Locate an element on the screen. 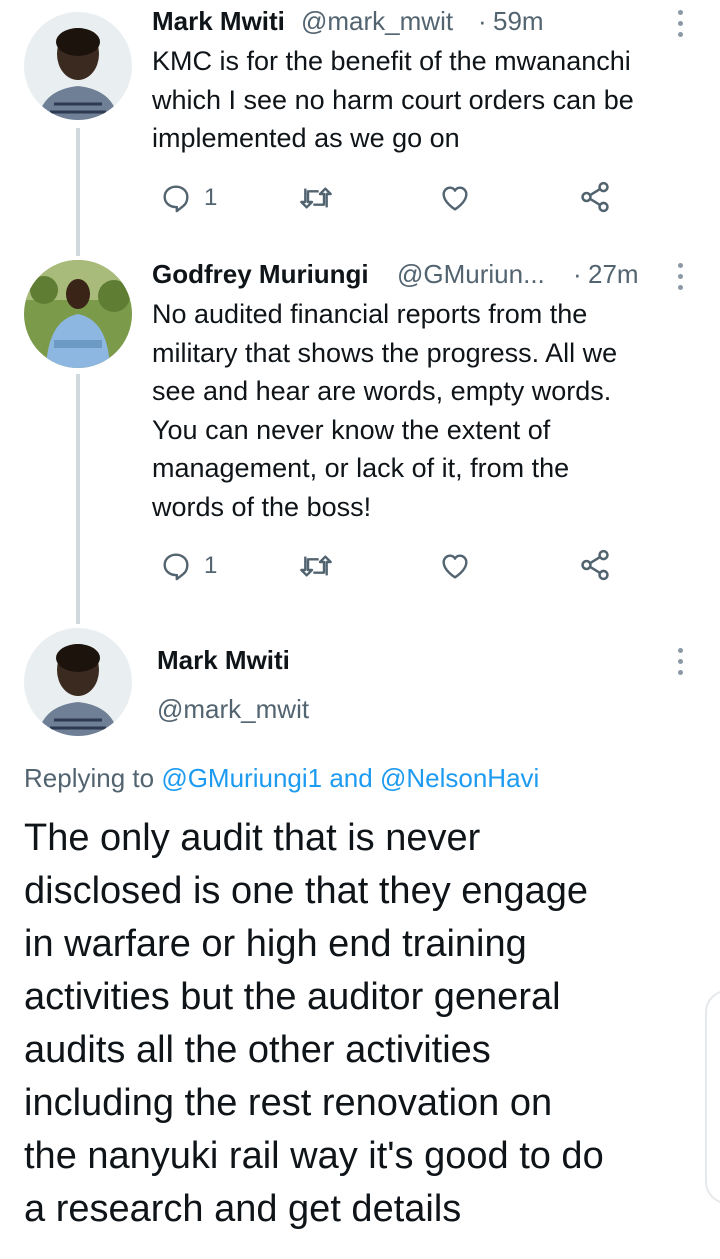 This screenshot has height=1259, width=720. tweet-text-line: You can never know the extent of is located at coordinates (351, 429).